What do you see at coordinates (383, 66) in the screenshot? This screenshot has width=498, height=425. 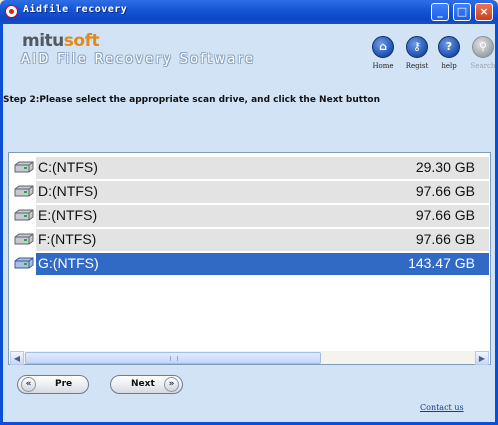 I see `home-label: Home` at bounding box center [383, 66].